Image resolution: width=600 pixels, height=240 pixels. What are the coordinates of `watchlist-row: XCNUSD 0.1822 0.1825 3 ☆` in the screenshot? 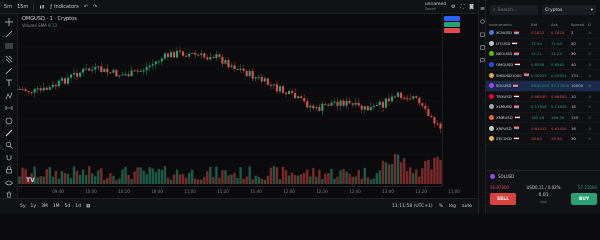 It's located at (543, 33).